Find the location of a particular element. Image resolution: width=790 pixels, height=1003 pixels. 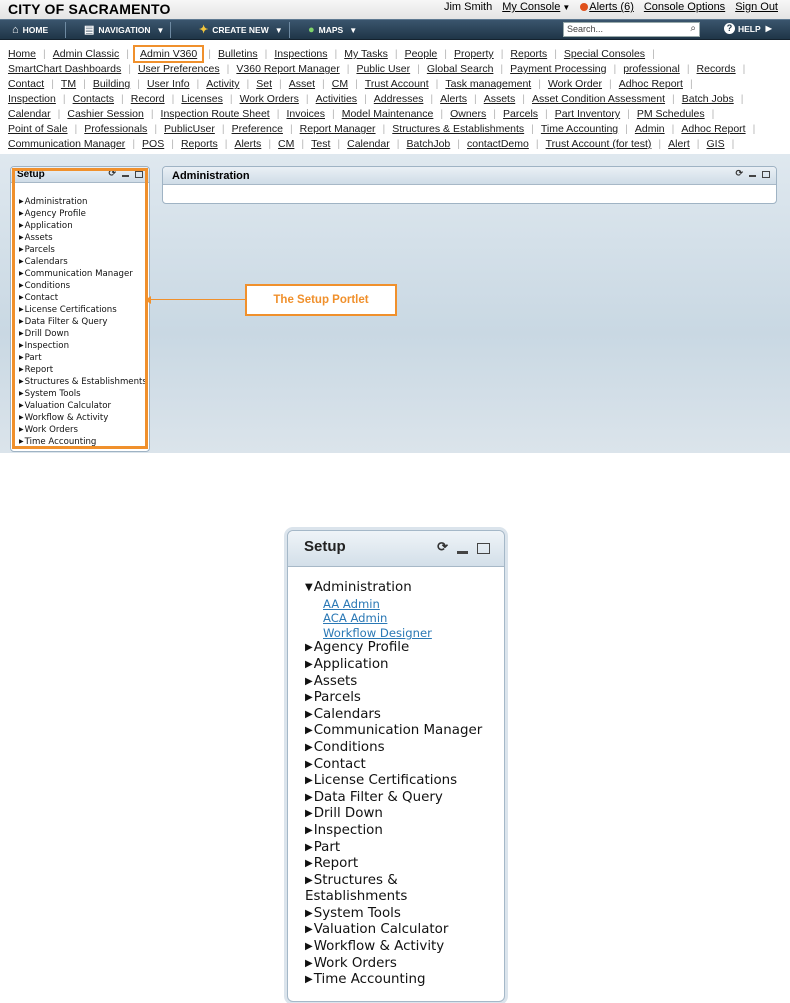

link-inspections: Inspections is located at coordinates (300, 54).